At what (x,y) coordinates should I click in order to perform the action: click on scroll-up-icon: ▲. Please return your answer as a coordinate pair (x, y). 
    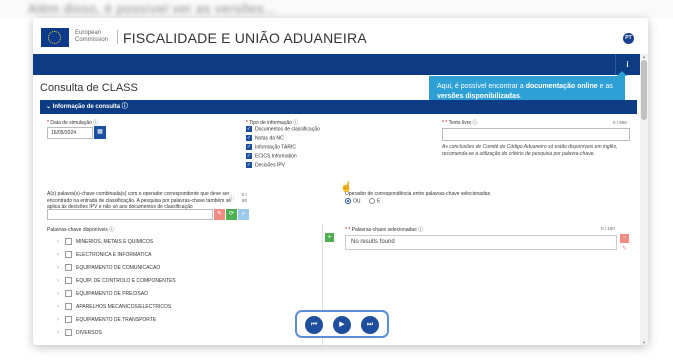
    Looking at the image, I should click on (644, 56).